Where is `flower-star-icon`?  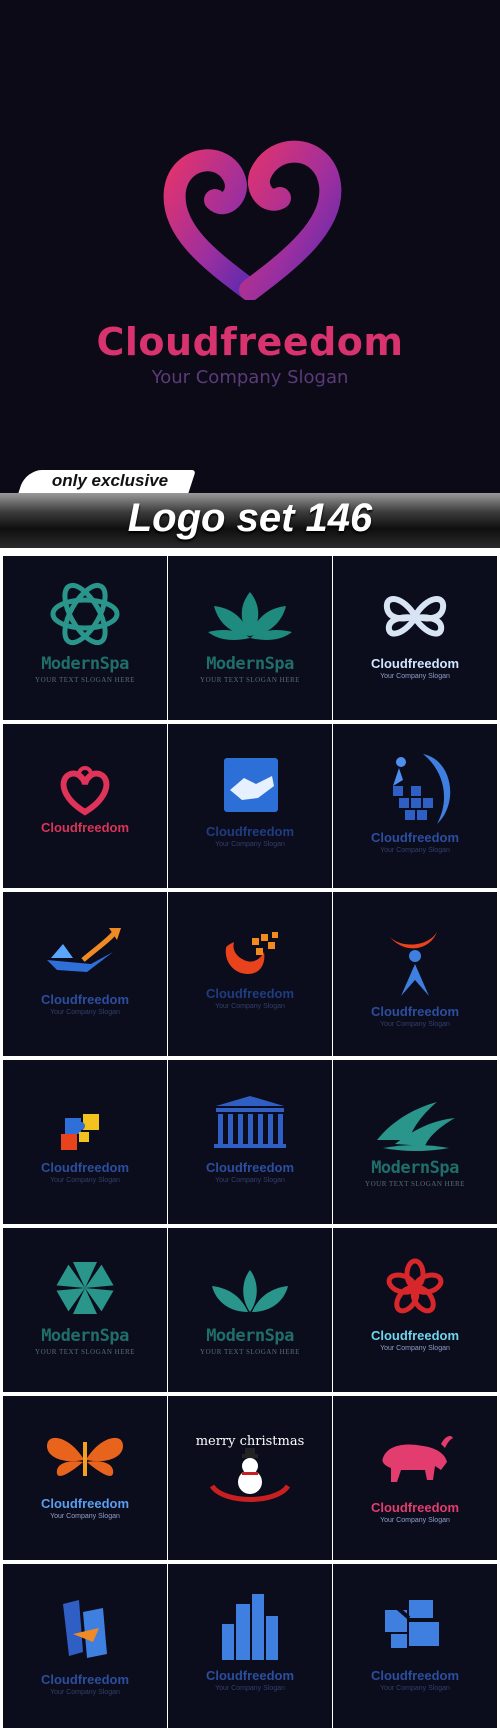
flower-star-icon is located at coordinates (85, 1288).